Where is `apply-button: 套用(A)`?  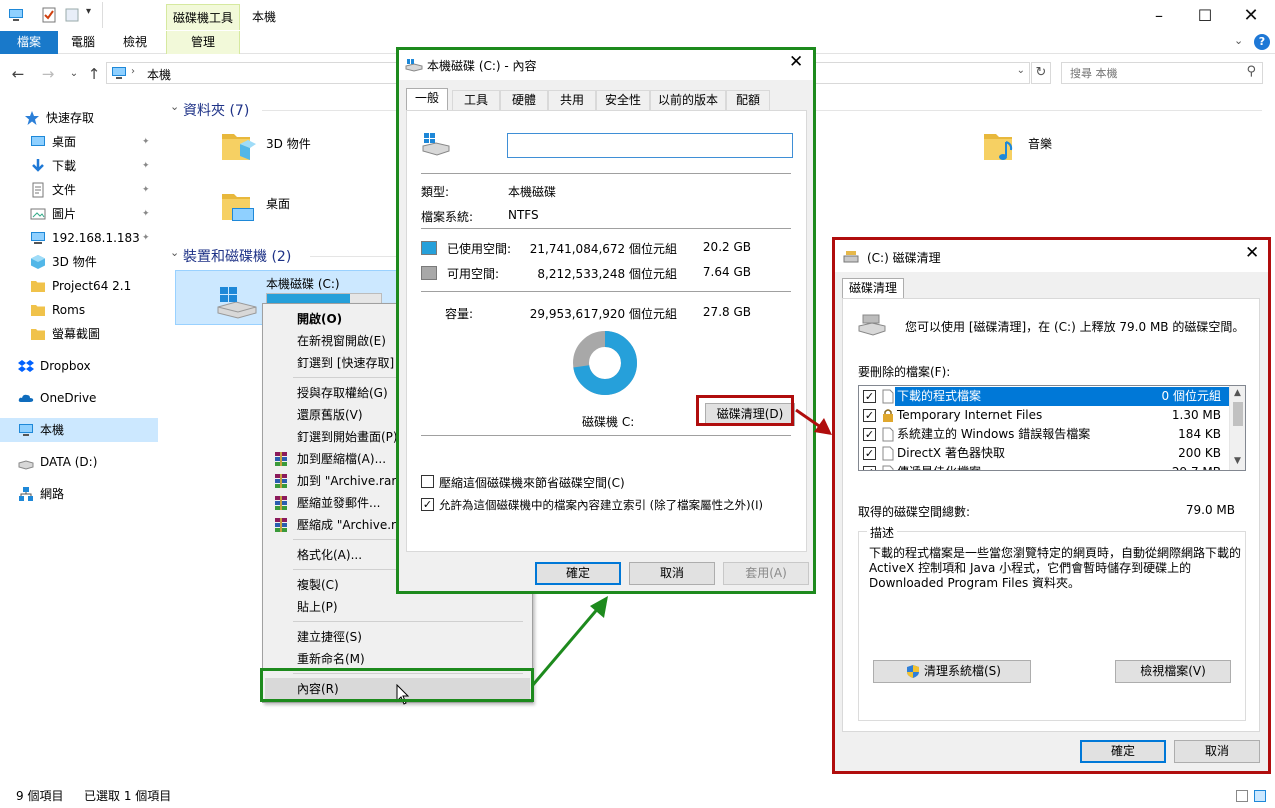
apply-button: 套用(A) is located at coordinates (766, 573).